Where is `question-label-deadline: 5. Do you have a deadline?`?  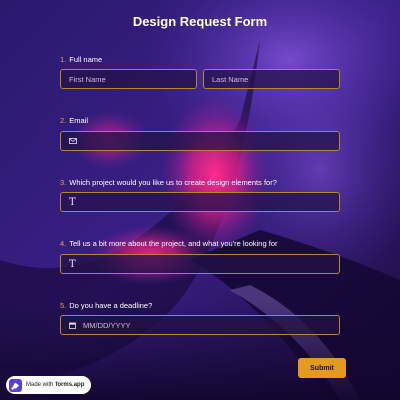 question-label-deadline: 5. Do you have a deadline? is located at coordinates (106, 305).